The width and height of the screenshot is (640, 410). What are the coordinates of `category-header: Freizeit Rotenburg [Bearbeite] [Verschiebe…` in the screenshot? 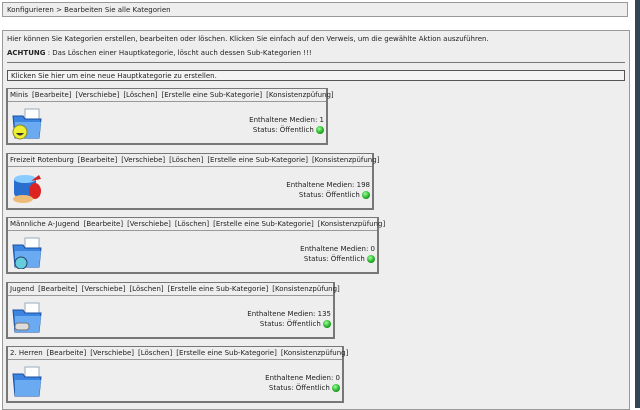 It's located at (193, 160).